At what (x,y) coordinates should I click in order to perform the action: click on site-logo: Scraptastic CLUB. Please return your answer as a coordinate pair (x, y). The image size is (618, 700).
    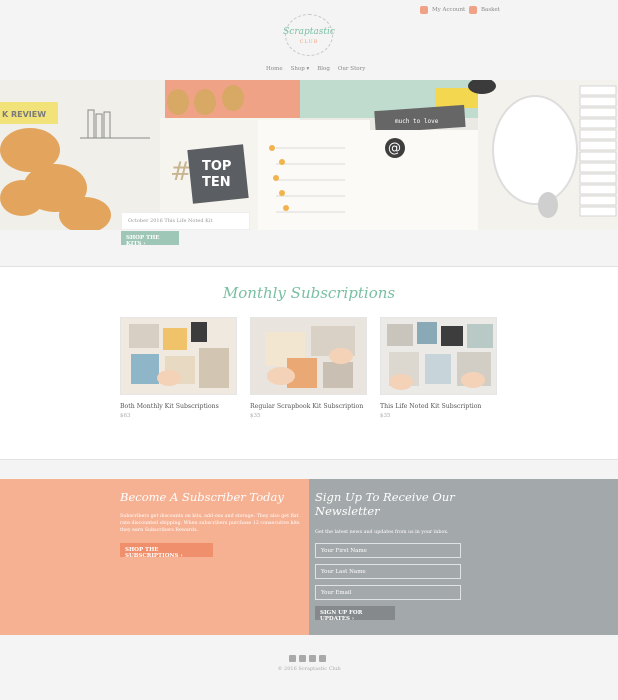
    Looking at the image, I should click on (309, 37).